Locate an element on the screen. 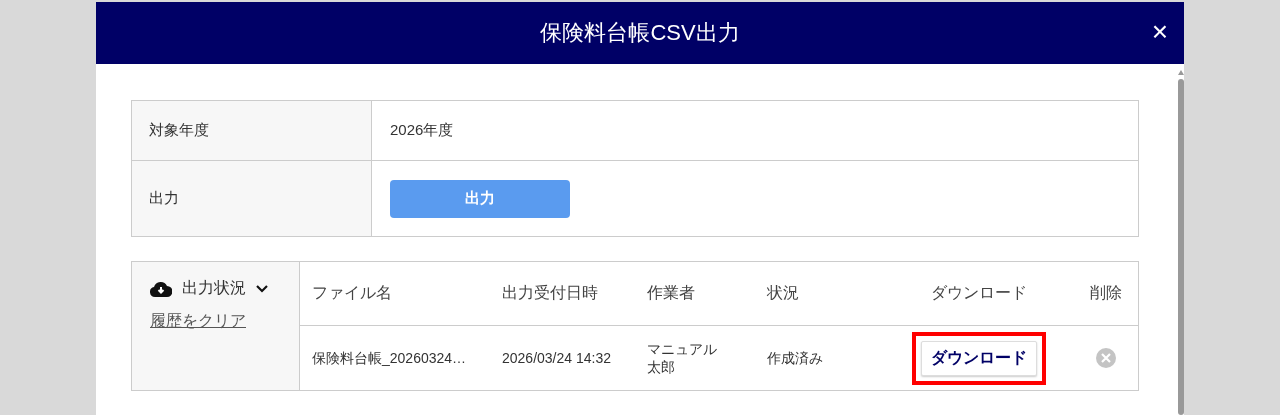 The width and height of the screenshot is (1280, 415). column-header: 作業者 is located at coordinates (671, 293).